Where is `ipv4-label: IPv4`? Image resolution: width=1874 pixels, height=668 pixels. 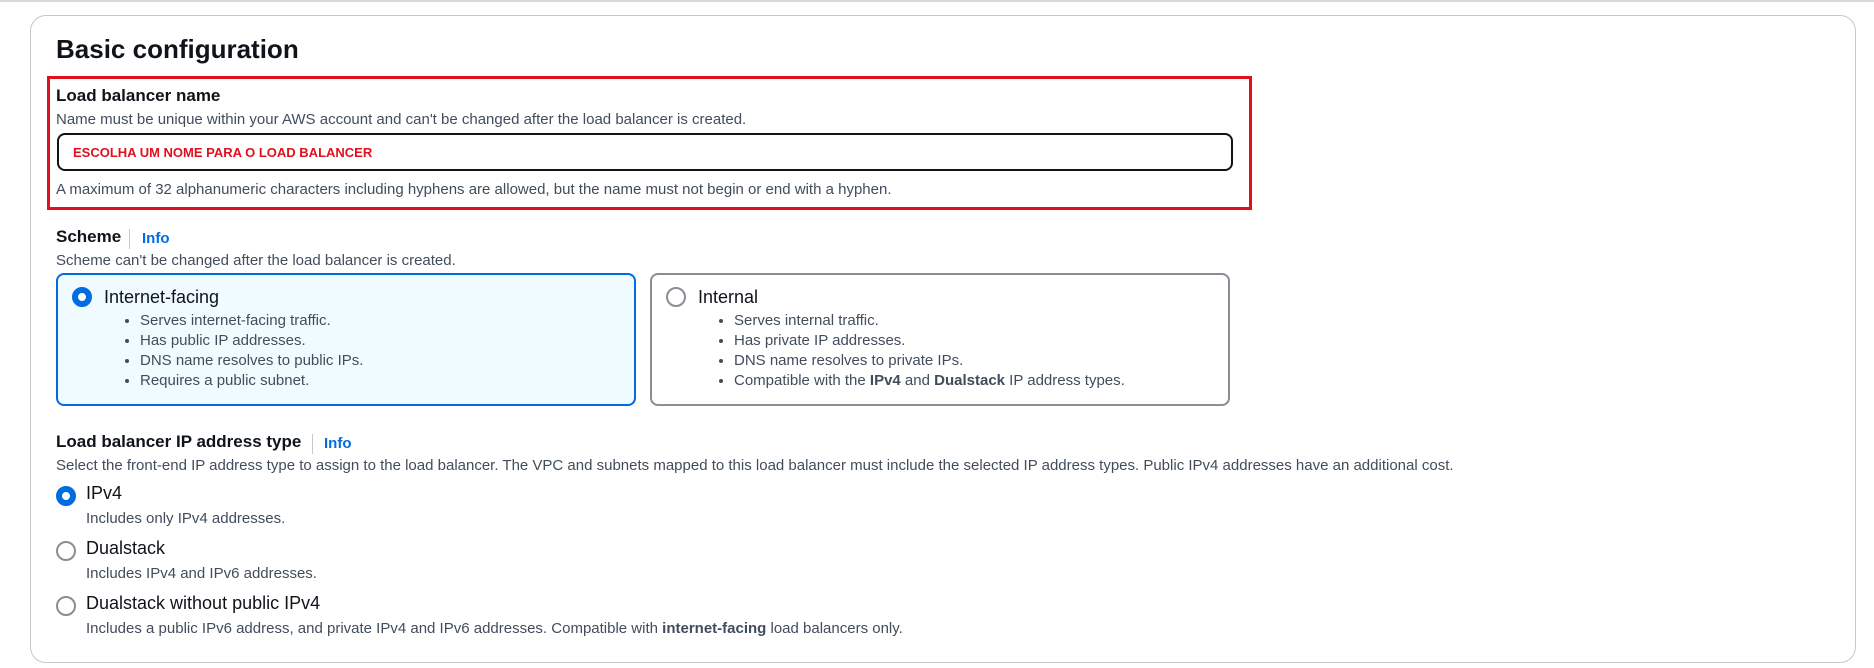
ipv4-label: IPv4 is located at coordinates (104, 493).